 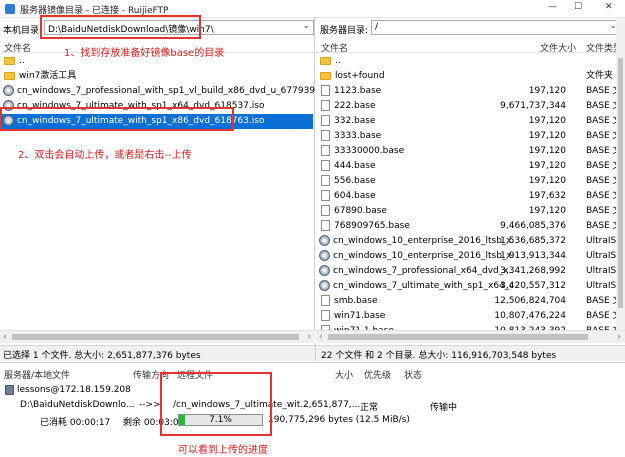 What do you see at coordinates (312, 390) in the screenshot?
I see `queue-server-row: lessons@172.18.159.208` at bounding box center [312, 390].